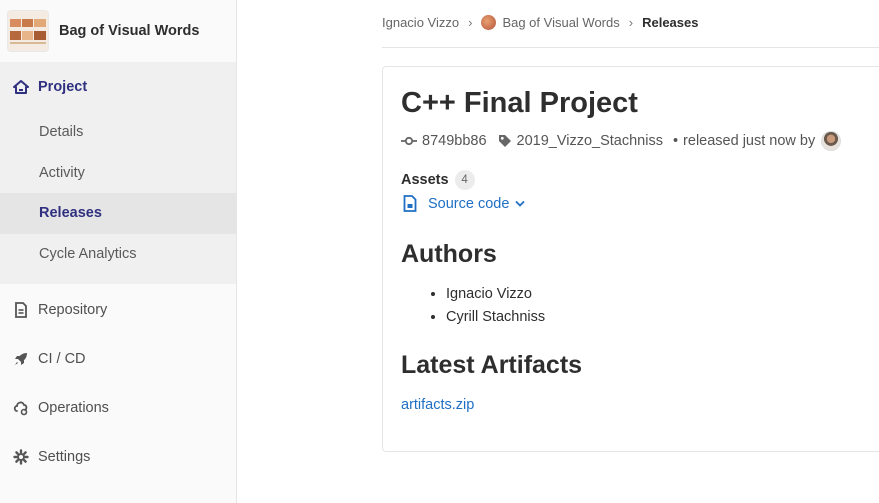 The width and height of the screenshot is (879, 503). What do you see at coordinates (420, 22) in the screenshot?
I see `breadcrumb-user: Ignacio Vizzo` at bounding box center [420, 22].